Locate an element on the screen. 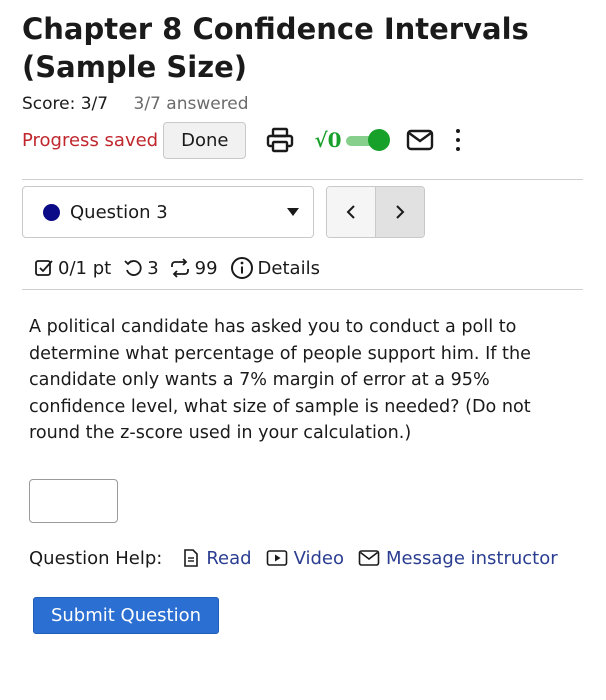 The width and height of the screenshot is (606, 700). video-label: Video is located at coordinates (319, 558).